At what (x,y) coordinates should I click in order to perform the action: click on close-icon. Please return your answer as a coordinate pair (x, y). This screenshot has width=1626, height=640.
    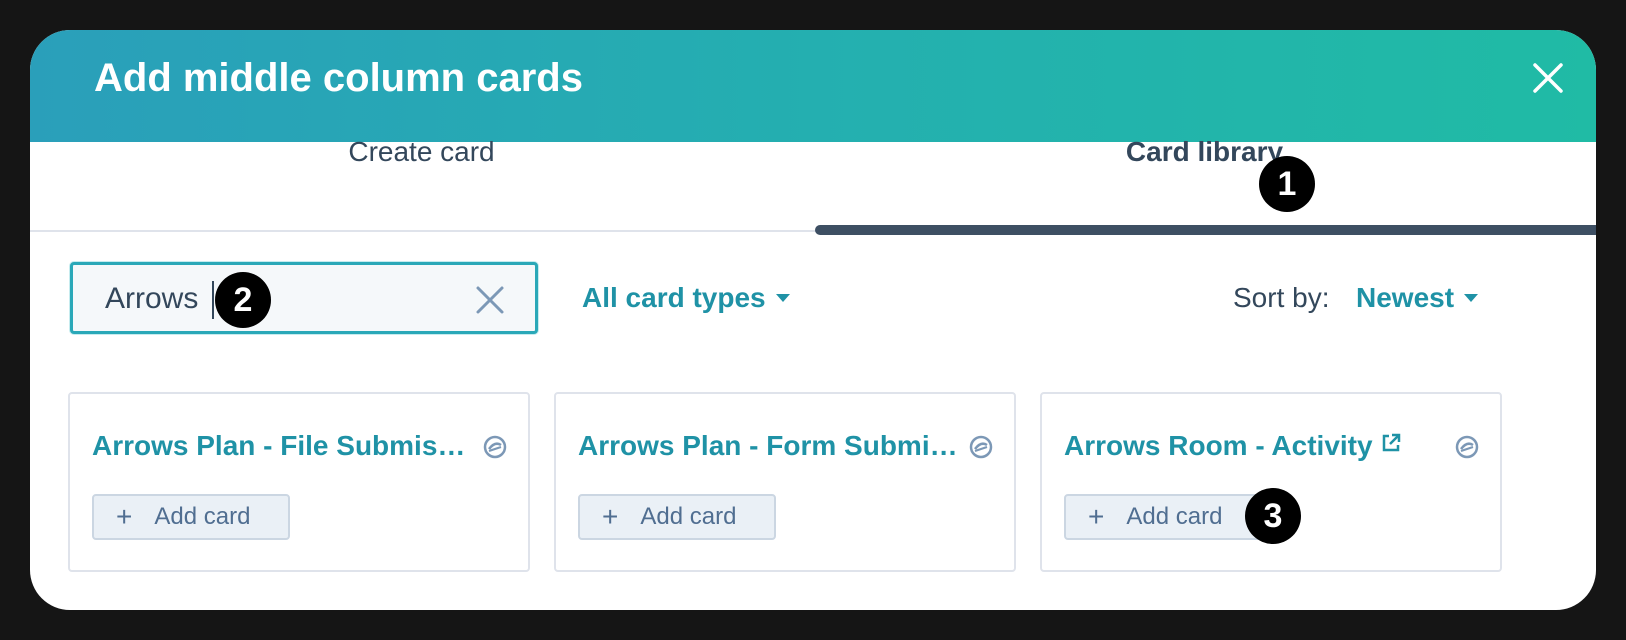
    Looking at the image, I should click on (1548, 78).